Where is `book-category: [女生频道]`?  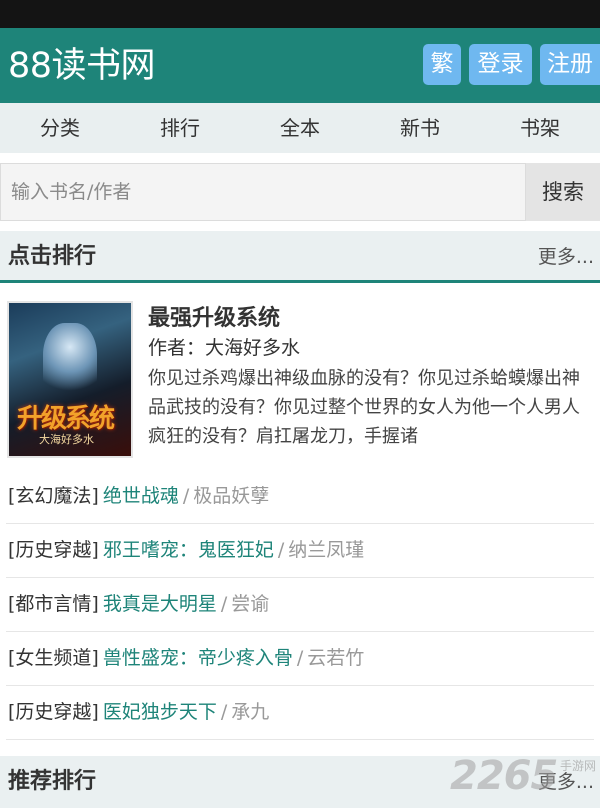
book-category: [女生频道] is located at coordinates (53, 658).